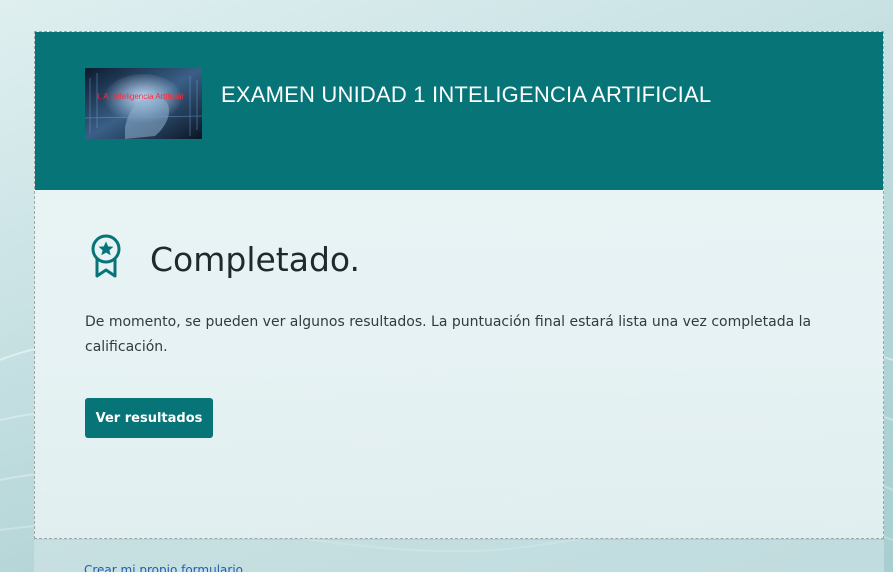 Image resolution: width=893 pixels, height=572 pixels. I want to click on header-image: I. A. Inteligencia Artificial, so click(143, 103).